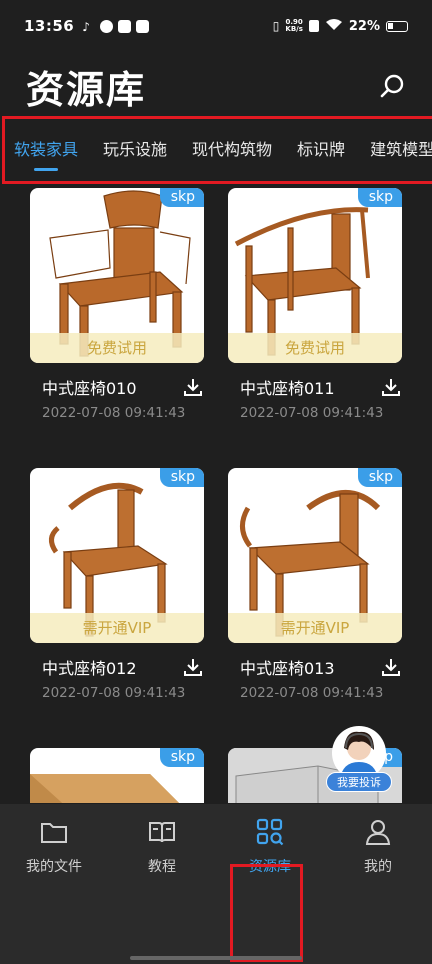 This screenshot has height=964, width=432. What do you see at coordinates (49, 26) in the screenshot?
I see `status-time: 13:56` at bounding box center [49, 26].